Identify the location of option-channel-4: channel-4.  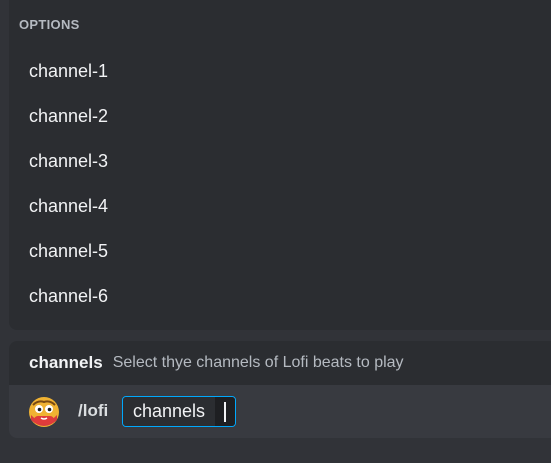
(280, 206).